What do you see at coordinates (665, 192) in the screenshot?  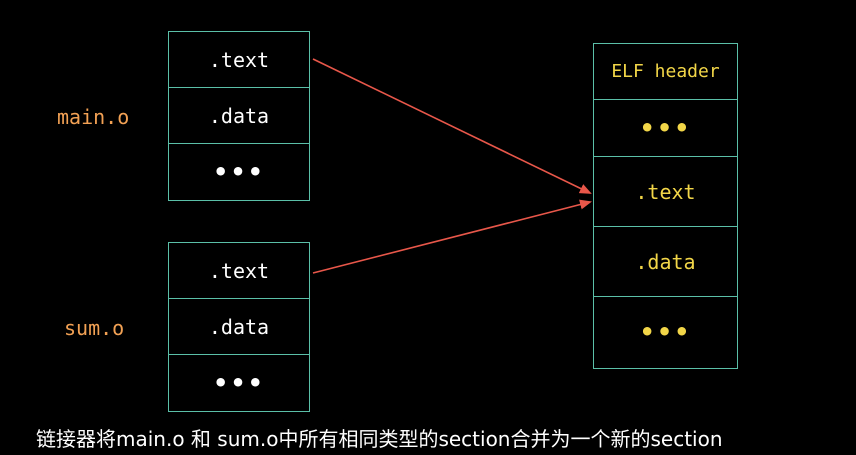 I see `output-text-section: .text` at bounding box center [665, 192].